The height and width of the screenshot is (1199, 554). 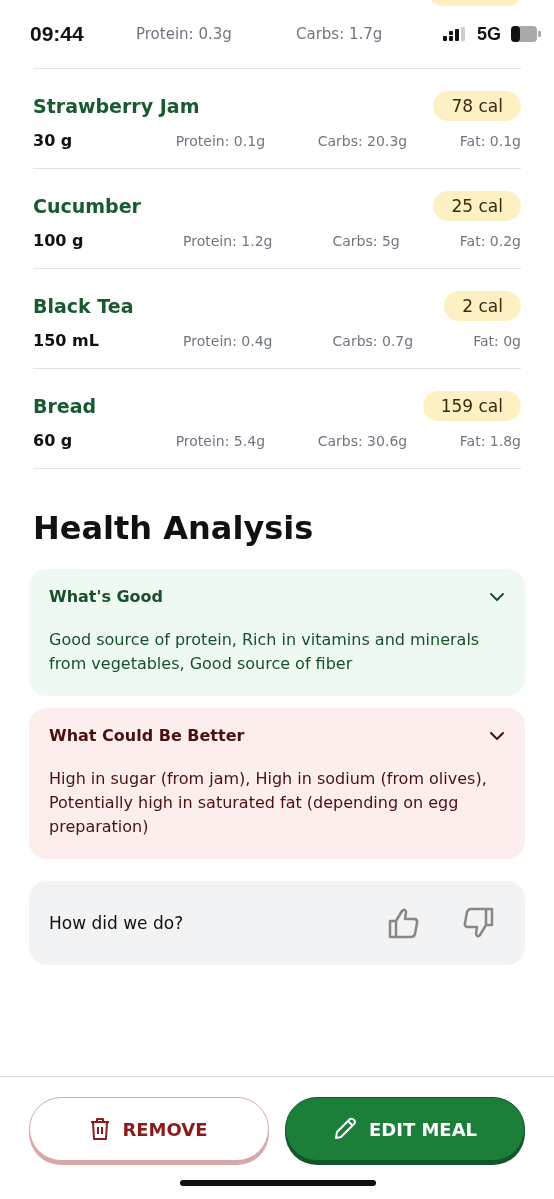 What do you see at coordinates (220, 440) in the screenshot?
I see `protein-value: Protein: 5.4g` at bounding box center [220, 440].